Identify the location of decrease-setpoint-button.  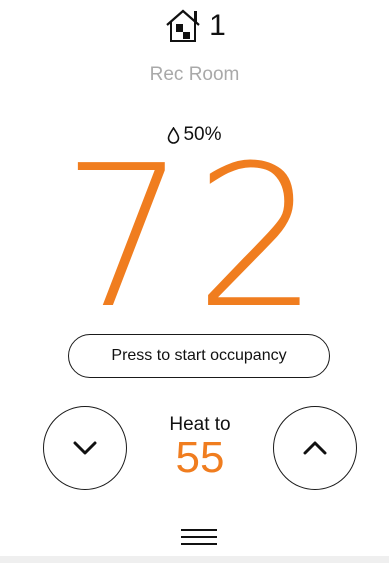
(85, 448).